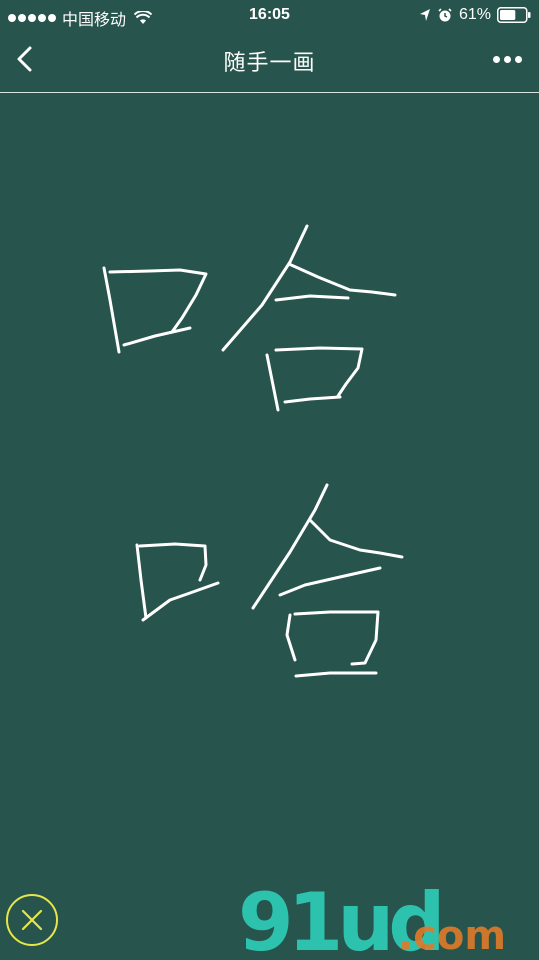 The width and height of the screenshot is (539, 960). I want to click on status-right: 61%, so click(475, 15).